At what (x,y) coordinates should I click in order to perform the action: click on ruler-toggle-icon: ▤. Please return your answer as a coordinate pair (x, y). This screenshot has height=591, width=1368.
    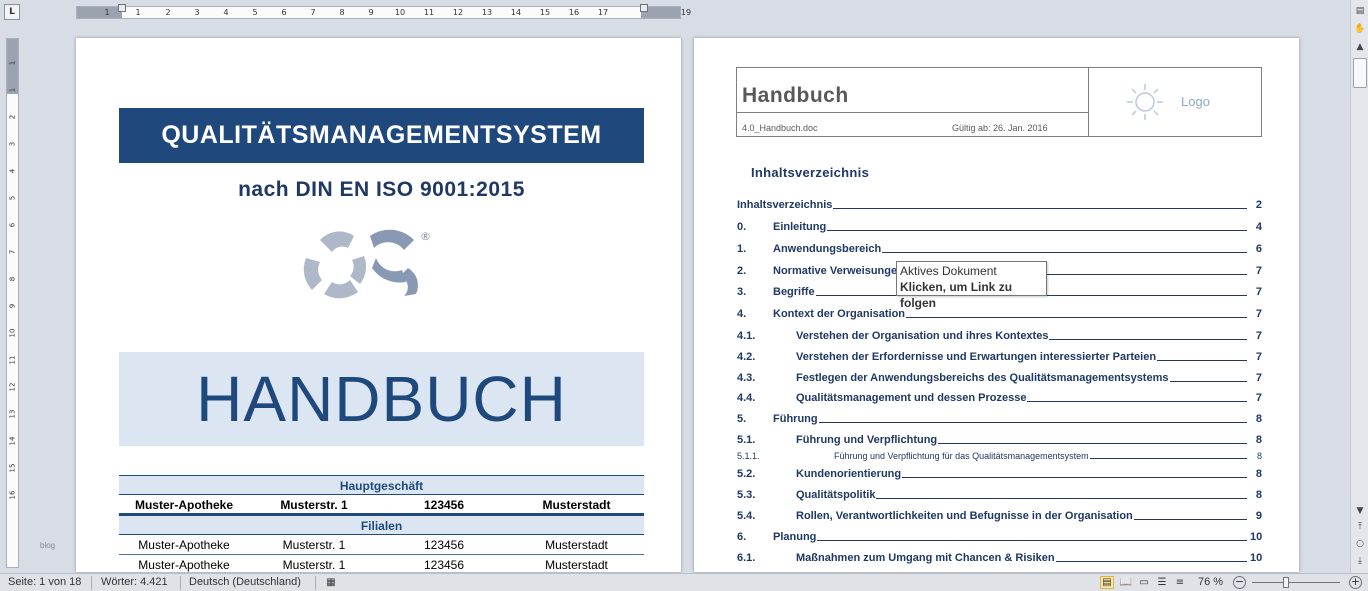
    Looking at the image, I should click on (1360, 11).